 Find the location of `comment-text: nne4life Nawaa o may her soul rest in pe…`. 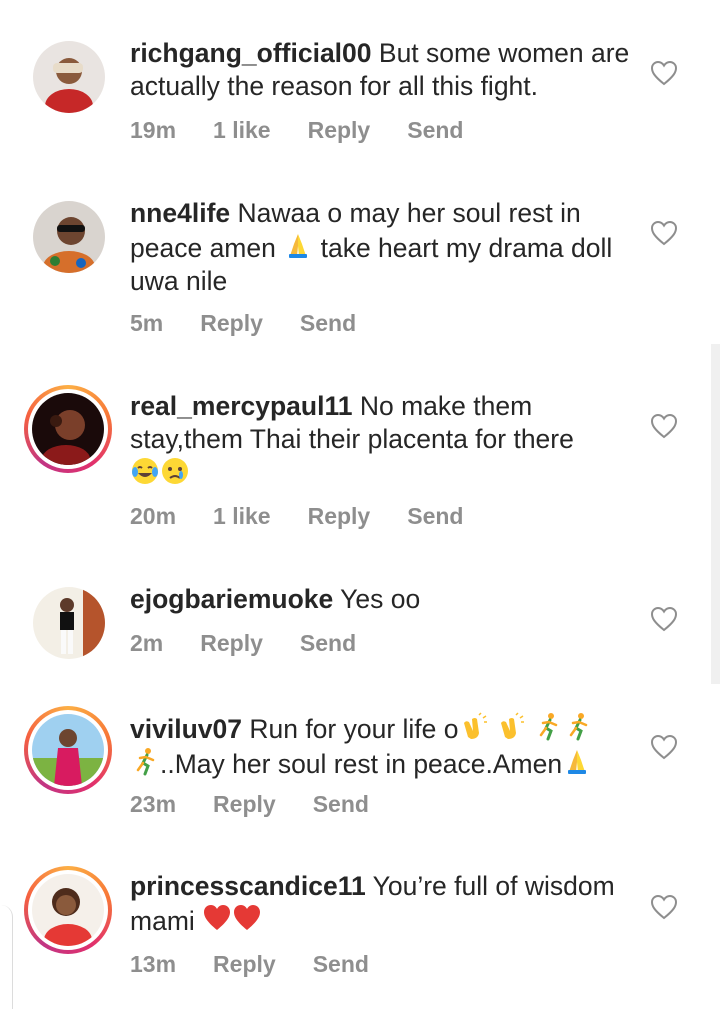

comment-text: nne4life Nawaa o may her soul rest in pe… is located at coordinates (380, 247).